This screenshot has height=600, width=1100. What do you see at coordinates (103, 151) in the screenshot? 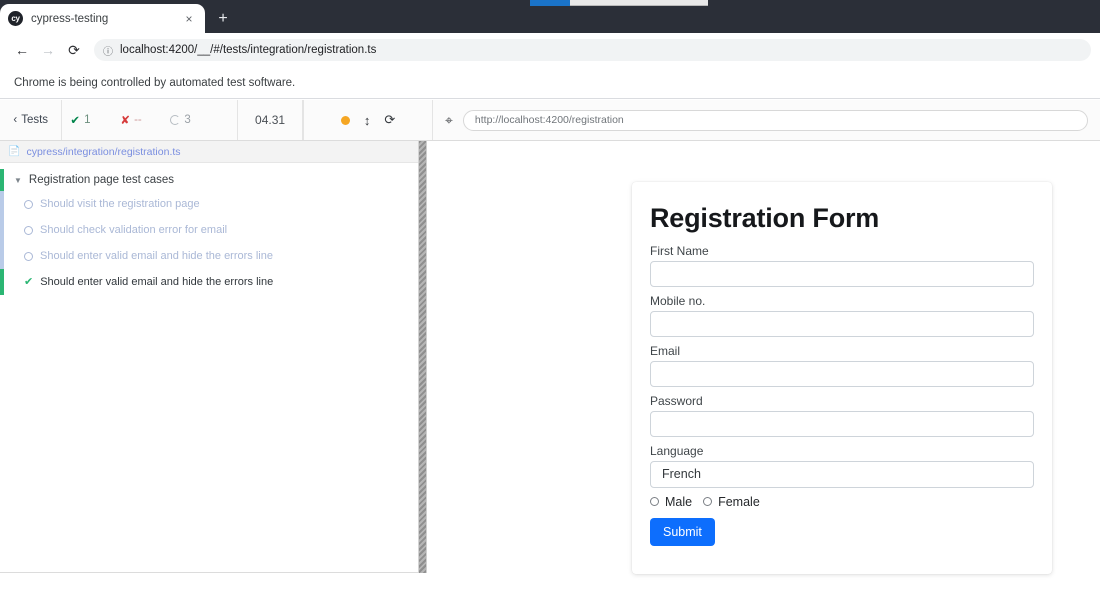
I see `spec-file-path: cypress/integration/registration.ts` at bounding box center [103, 151].